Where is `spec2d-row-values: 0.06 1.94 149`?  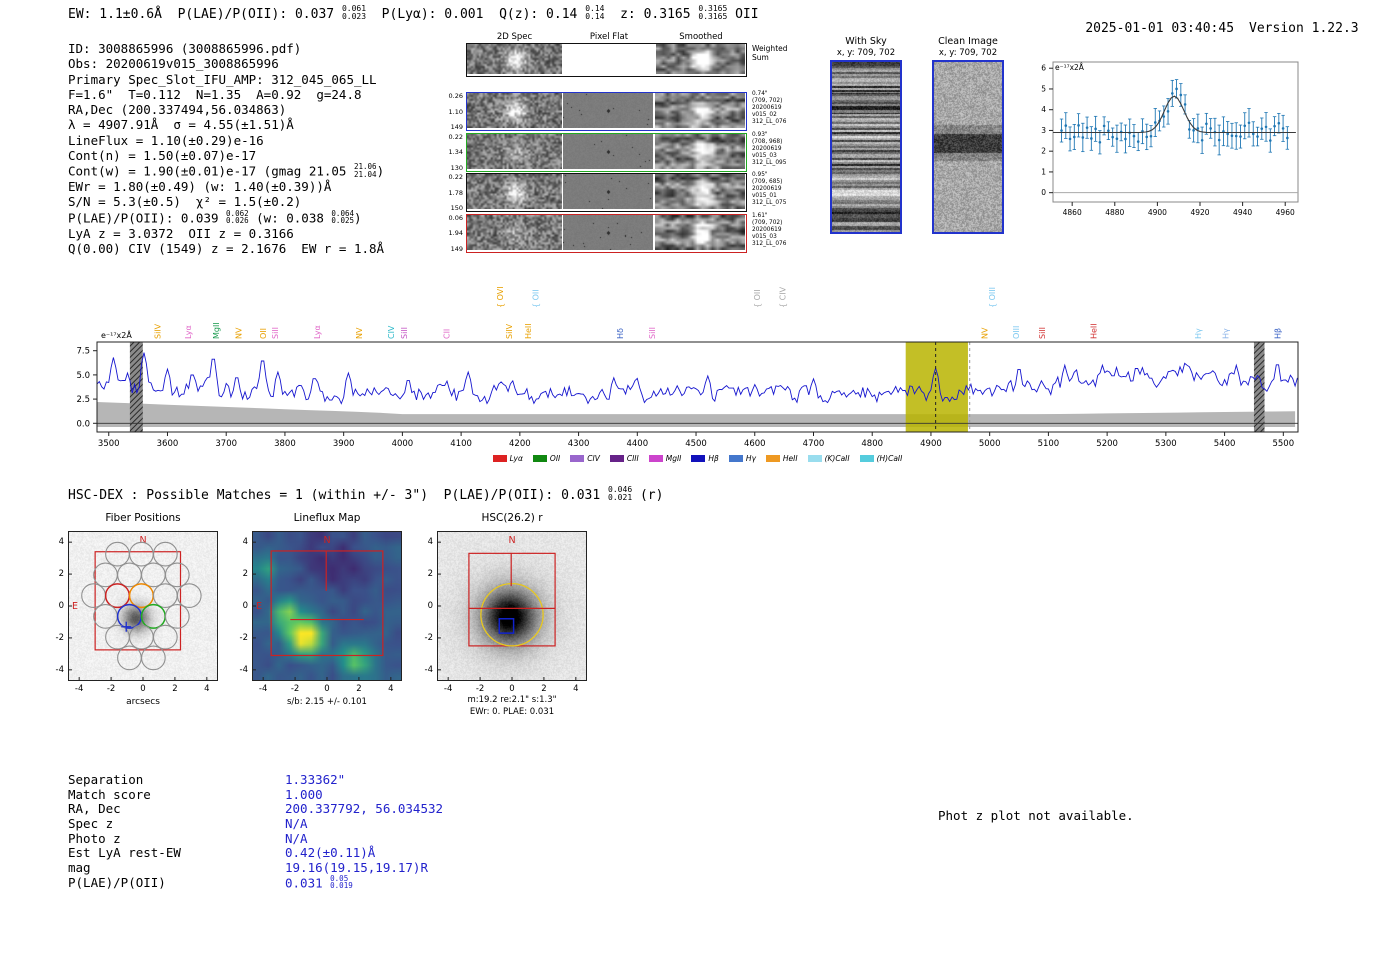 spec2d-row-values: 0.06 1.94 149 is located at coordinates (455, 233).